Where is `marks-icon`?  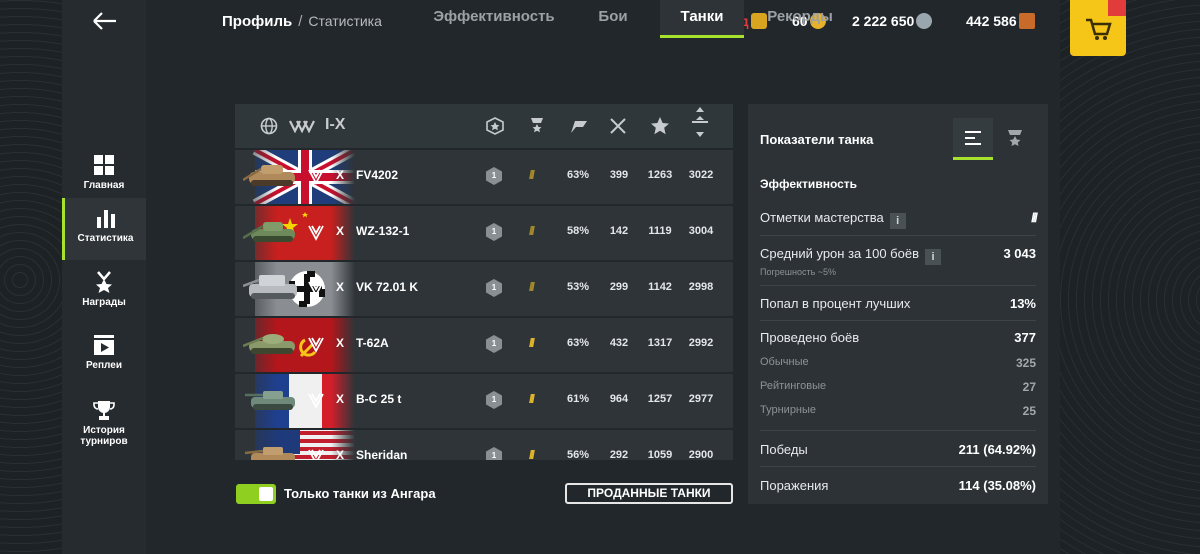
marks-icon is located at coordinates (1015, 138).